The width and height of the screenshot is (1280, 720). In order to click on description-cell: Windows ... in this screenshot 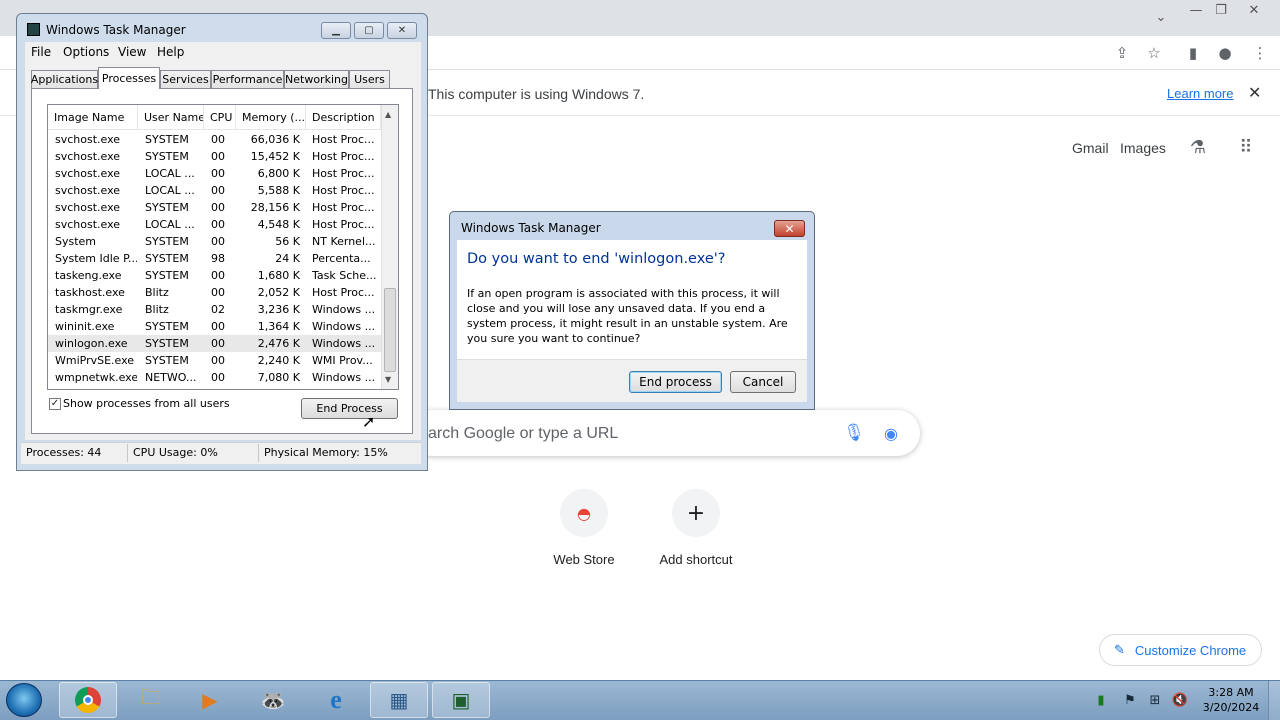, I will do `click(344, 377)`.